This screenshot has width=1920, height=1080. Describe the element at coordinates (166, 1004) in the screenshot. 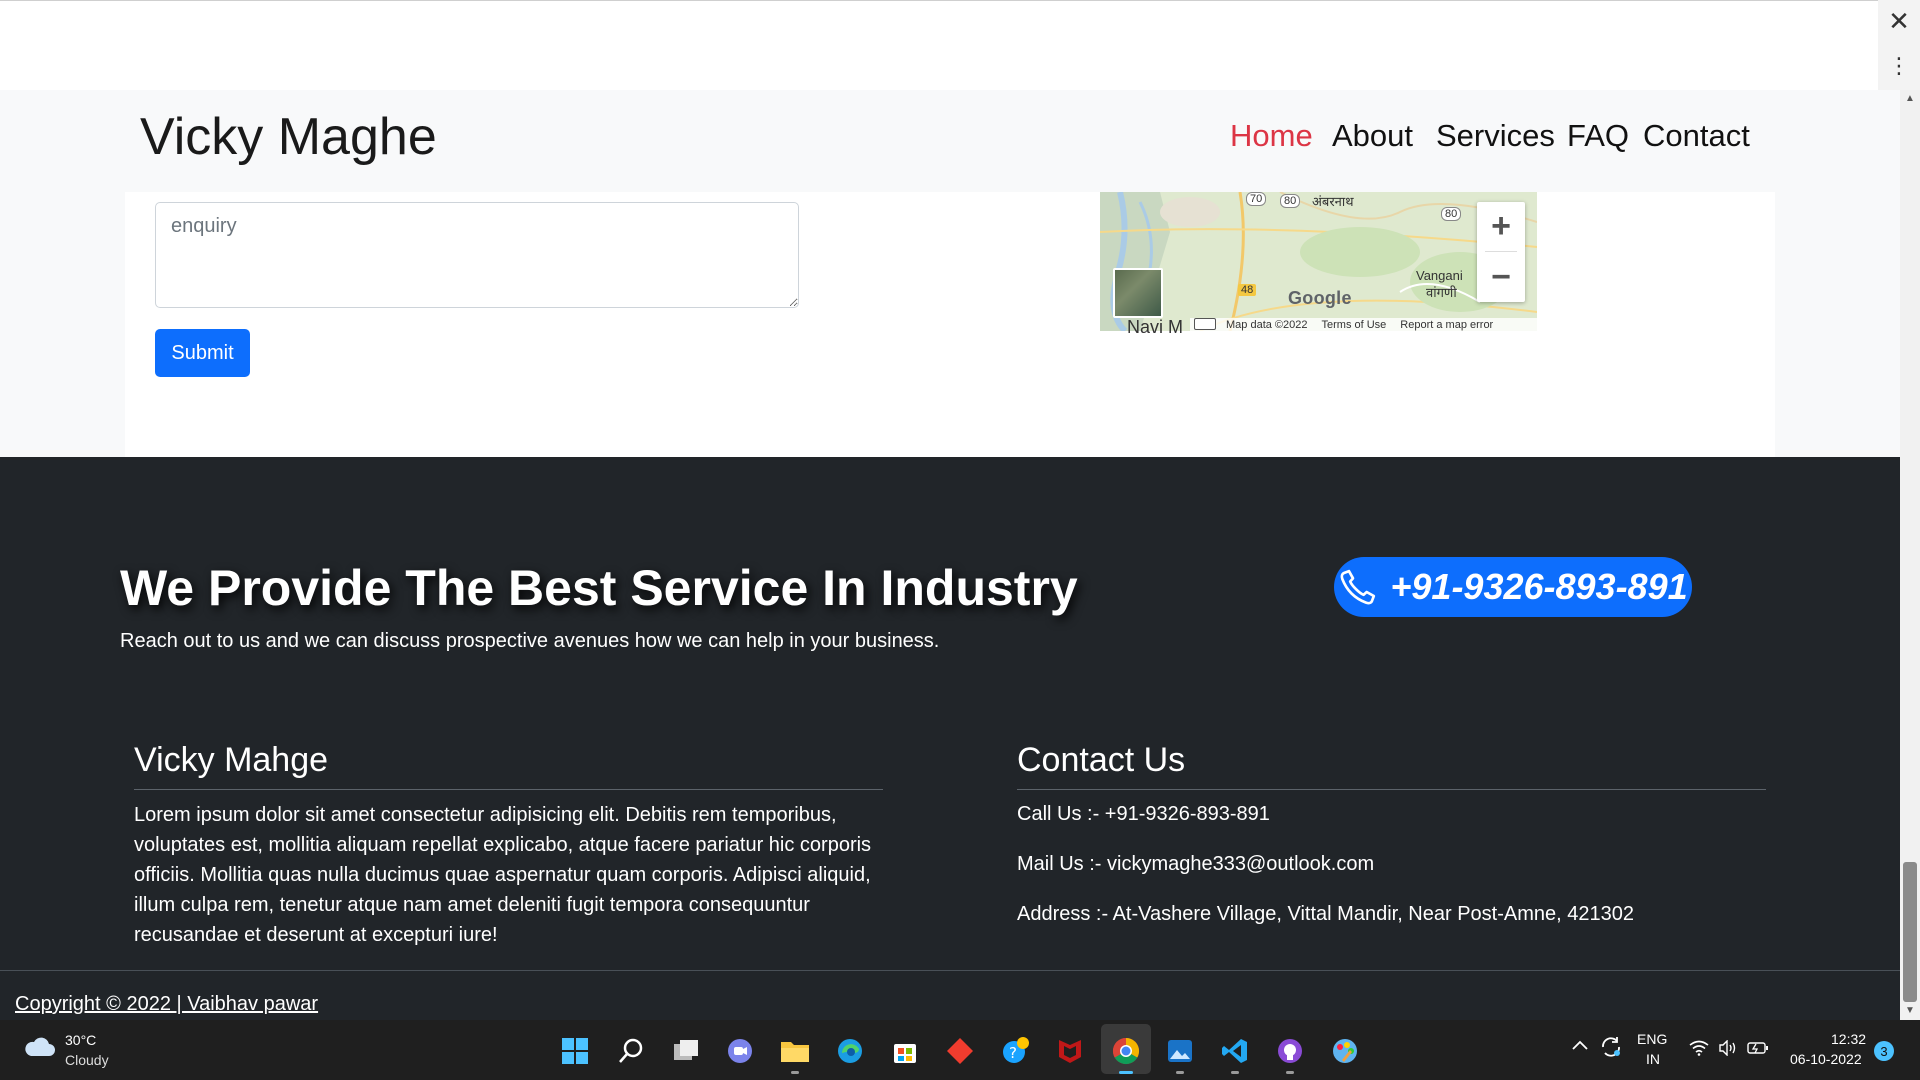

I see `copyright-link: Copyright © 2022 | Vaibhav pawar` at that location.